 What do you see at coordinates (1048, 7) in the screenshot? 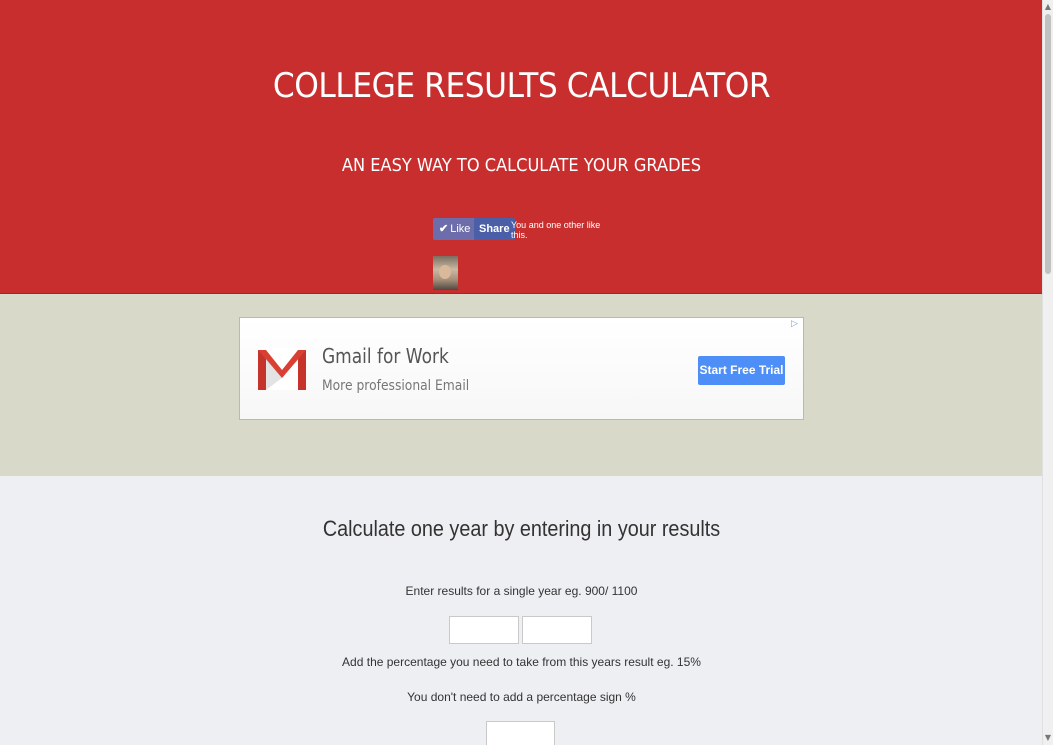
I see `scroll-up-arrow-icon: ▲` at bounding box center [1048, 7].